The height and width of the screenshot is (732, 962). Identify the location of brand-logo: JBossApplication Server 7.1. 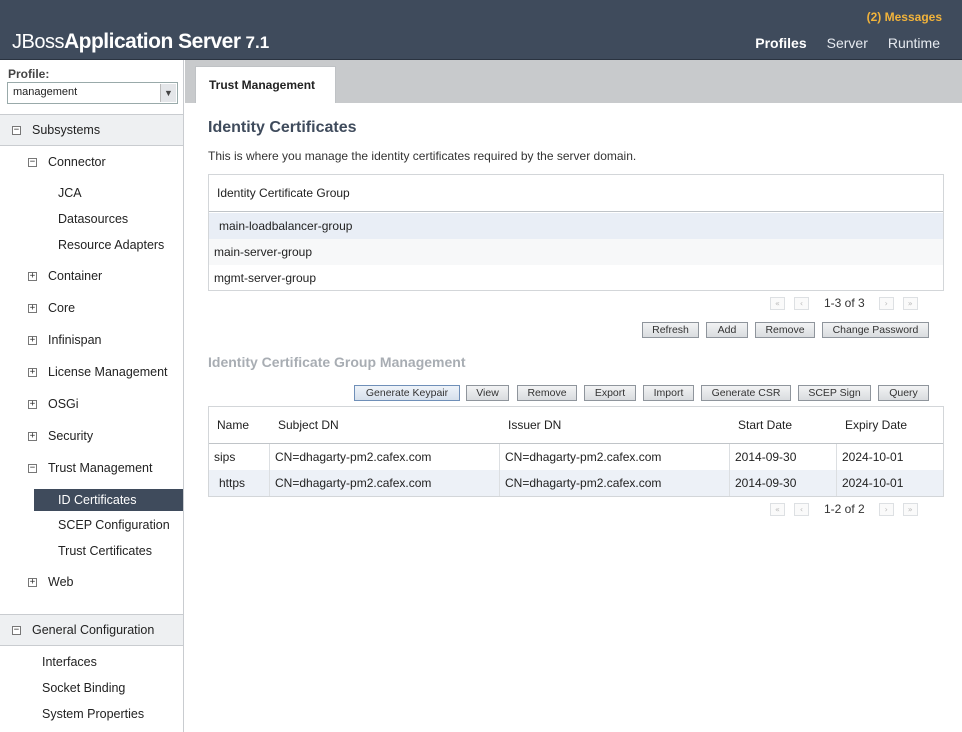
(140, 42).